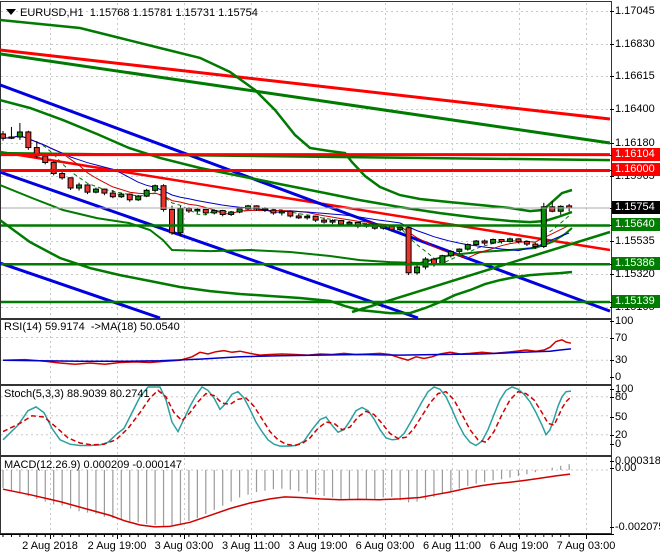 This screenshot has height=560, width=660. Describe the element at coordinates (11, 12) in the screenshot. I see `symbol-dropdown-icon` at that location.